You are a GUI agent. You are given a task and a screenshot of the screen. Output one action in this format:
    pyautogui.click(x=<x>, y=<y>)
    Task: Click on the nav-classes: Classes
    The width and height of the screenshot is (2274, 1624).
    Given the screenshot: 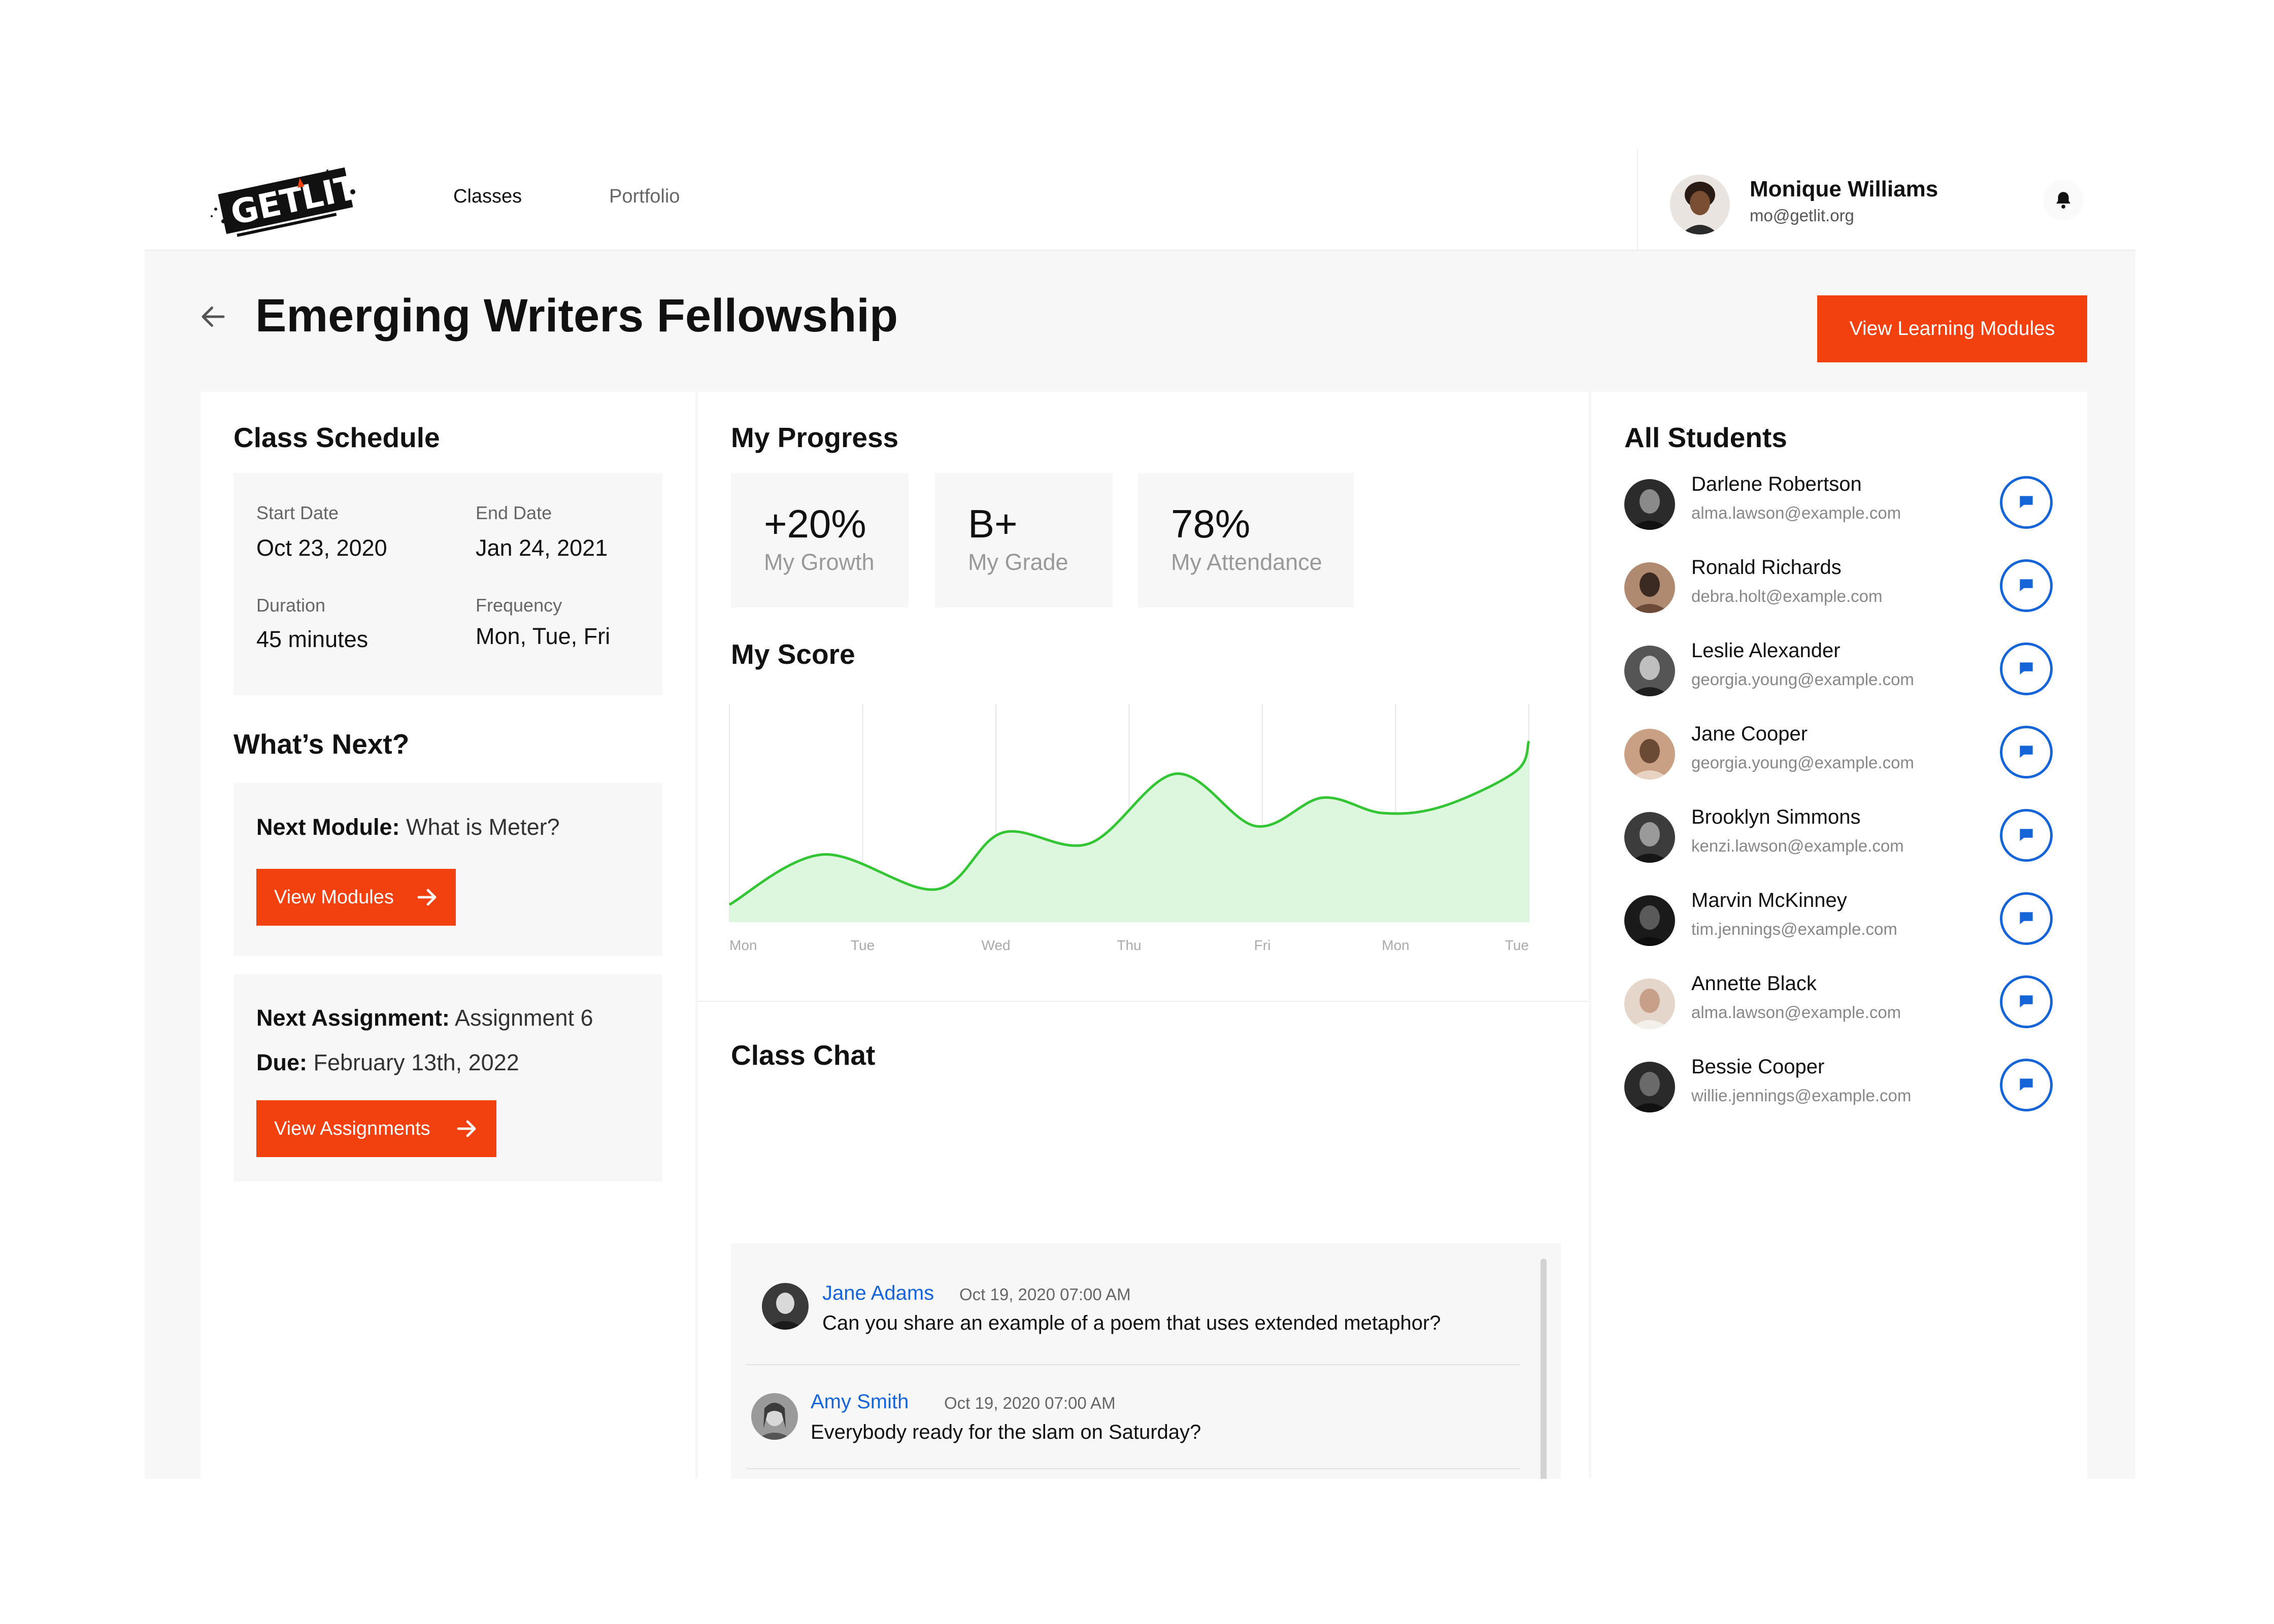 What is the action you would take?
    pyautogui.click(x=488, y=197)
    